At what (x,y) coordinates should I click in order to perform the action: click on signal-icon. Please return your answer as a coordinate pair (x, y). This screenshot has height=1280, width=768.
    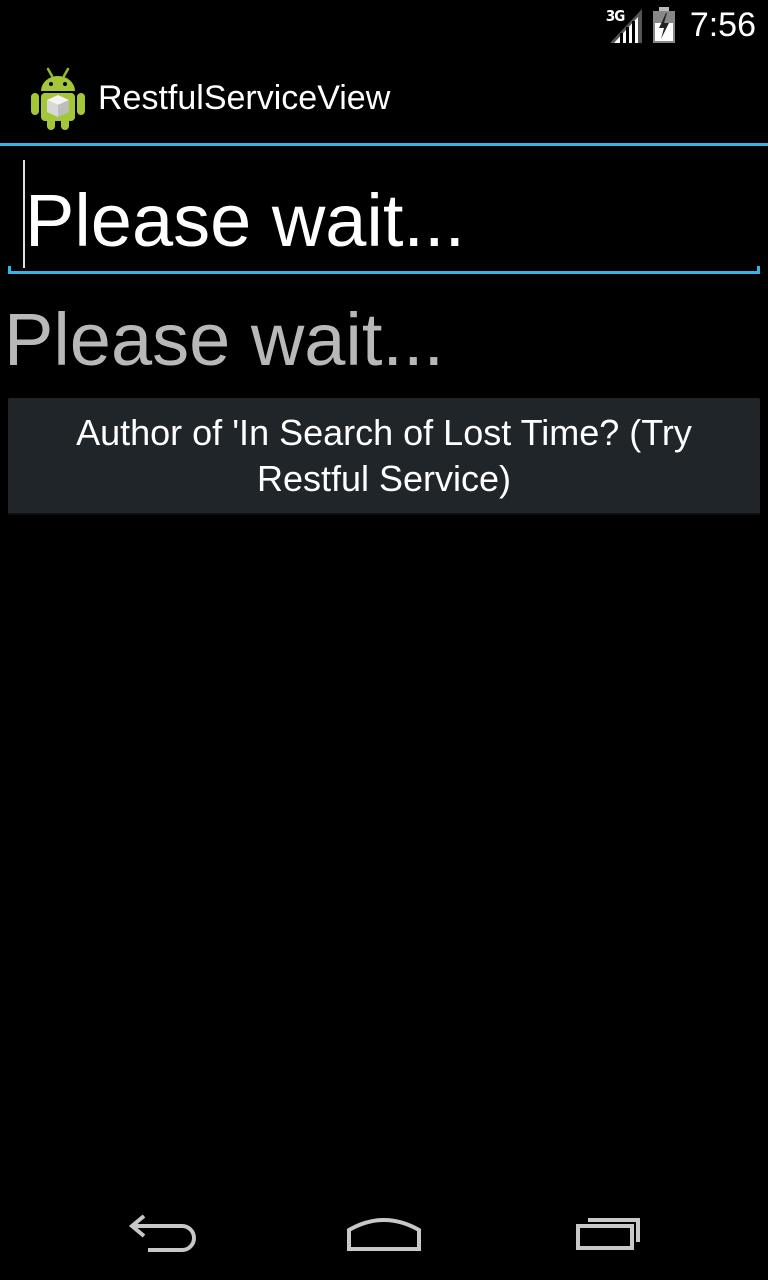
    Looking at the image, I should click on (625, 26).